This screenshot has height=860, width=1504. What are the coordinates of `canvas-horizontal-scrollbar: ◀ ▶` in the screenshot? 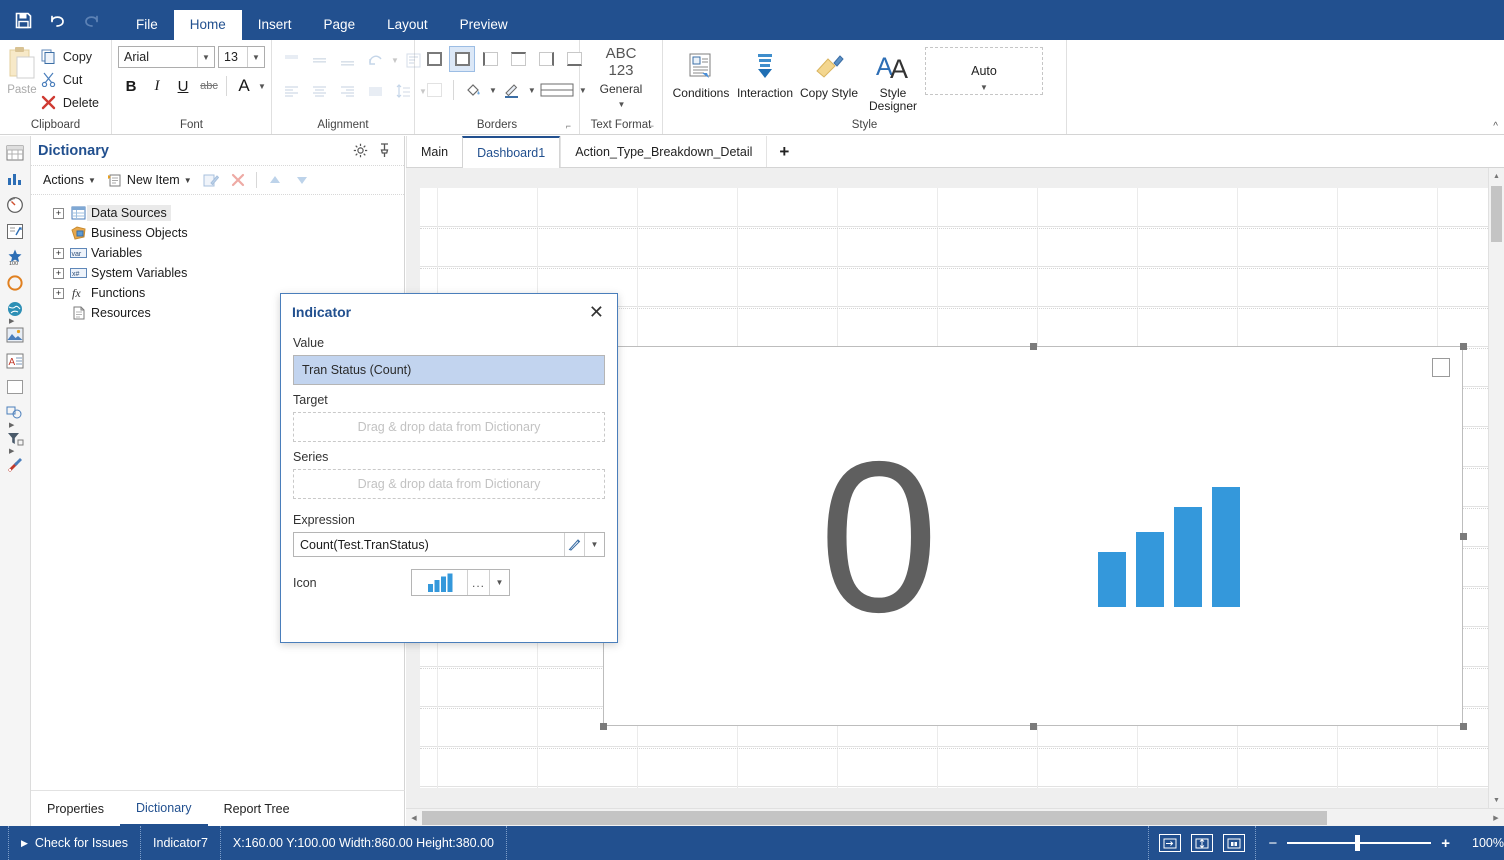 It's located at (955, 817).